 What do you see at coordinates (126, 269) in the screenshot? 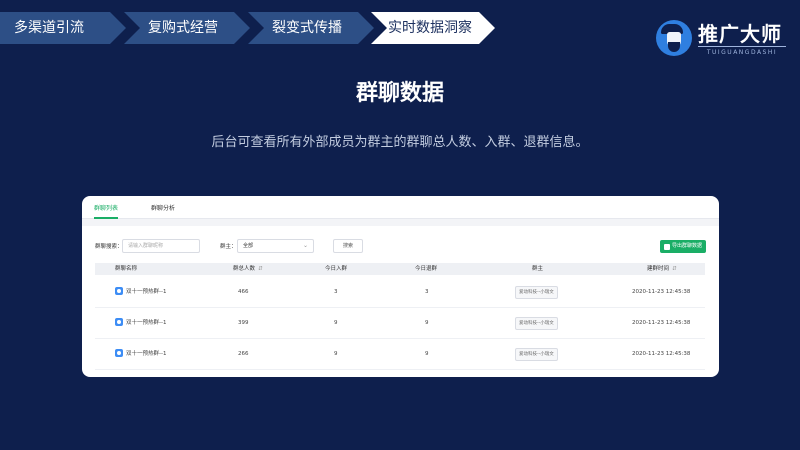
I see `col-group-name: 群聊名称` at bounding box center [126, 269].